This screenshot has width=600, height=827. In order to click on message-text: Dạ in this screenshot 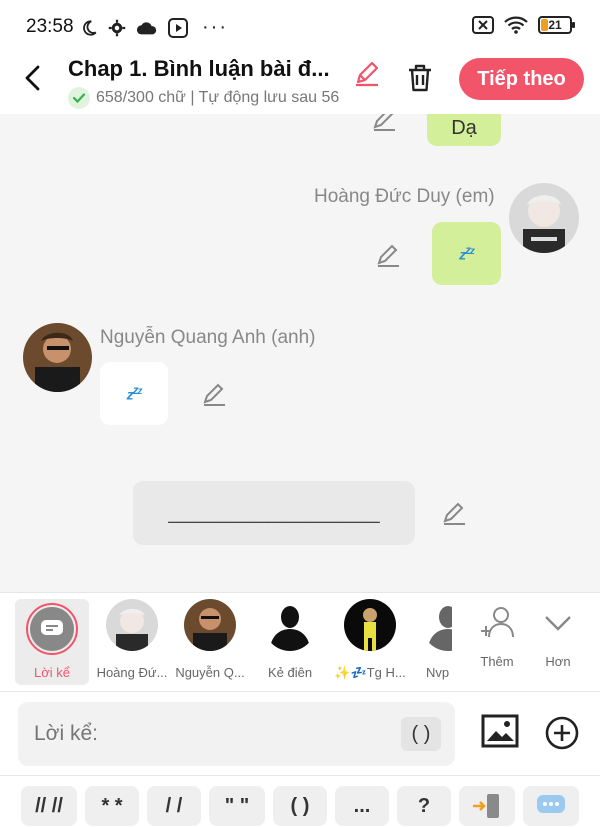, I will do `click(464, 127)`.